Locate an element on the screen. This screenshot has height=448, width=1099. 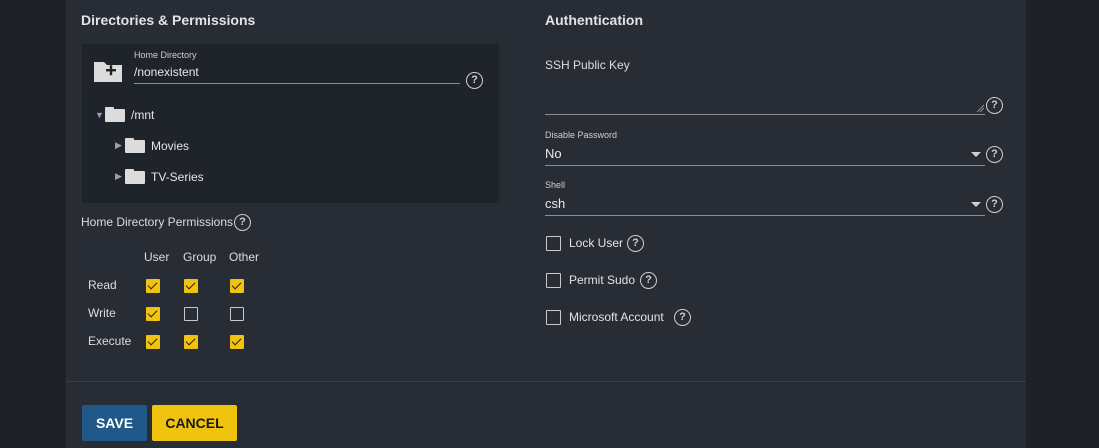
perm-col-group: Group is located at coordinates (200, 257).